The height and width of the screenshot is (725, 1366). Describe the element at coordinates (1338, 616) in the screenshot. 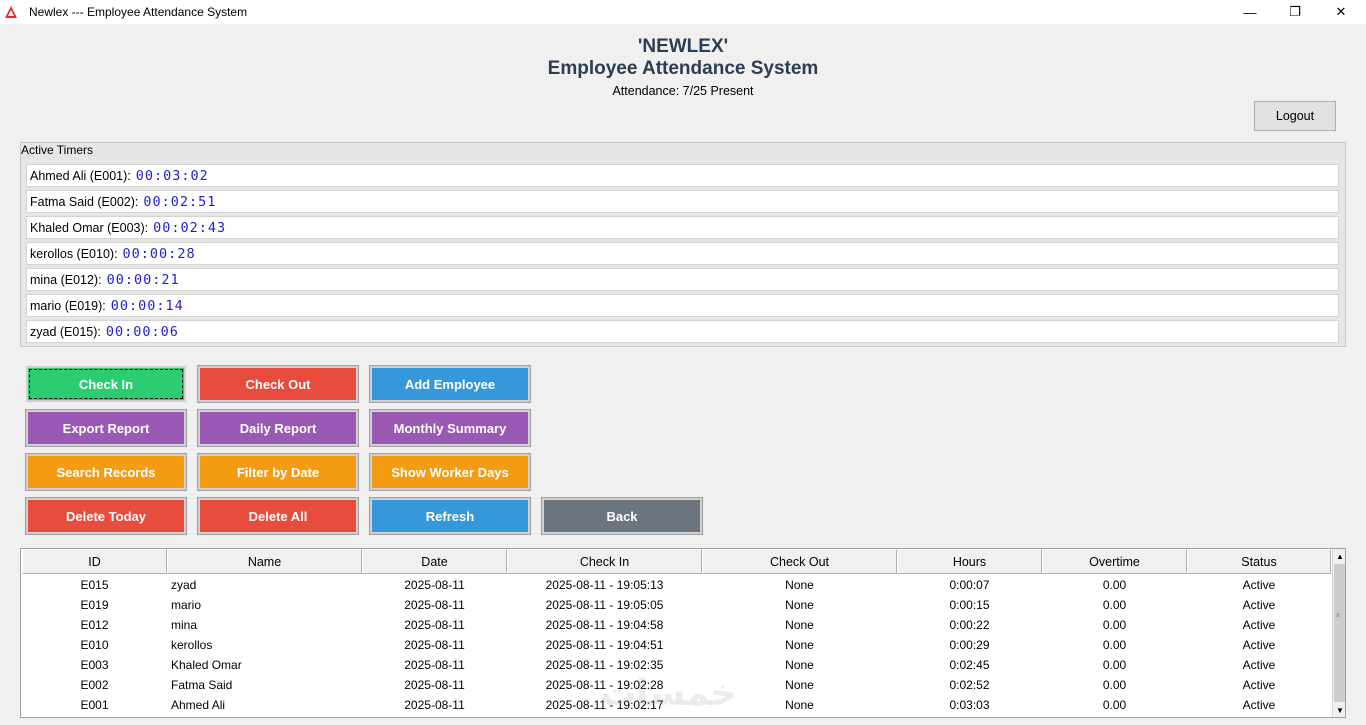

I see `scrollbar-grip-icon: ≡` at that location.